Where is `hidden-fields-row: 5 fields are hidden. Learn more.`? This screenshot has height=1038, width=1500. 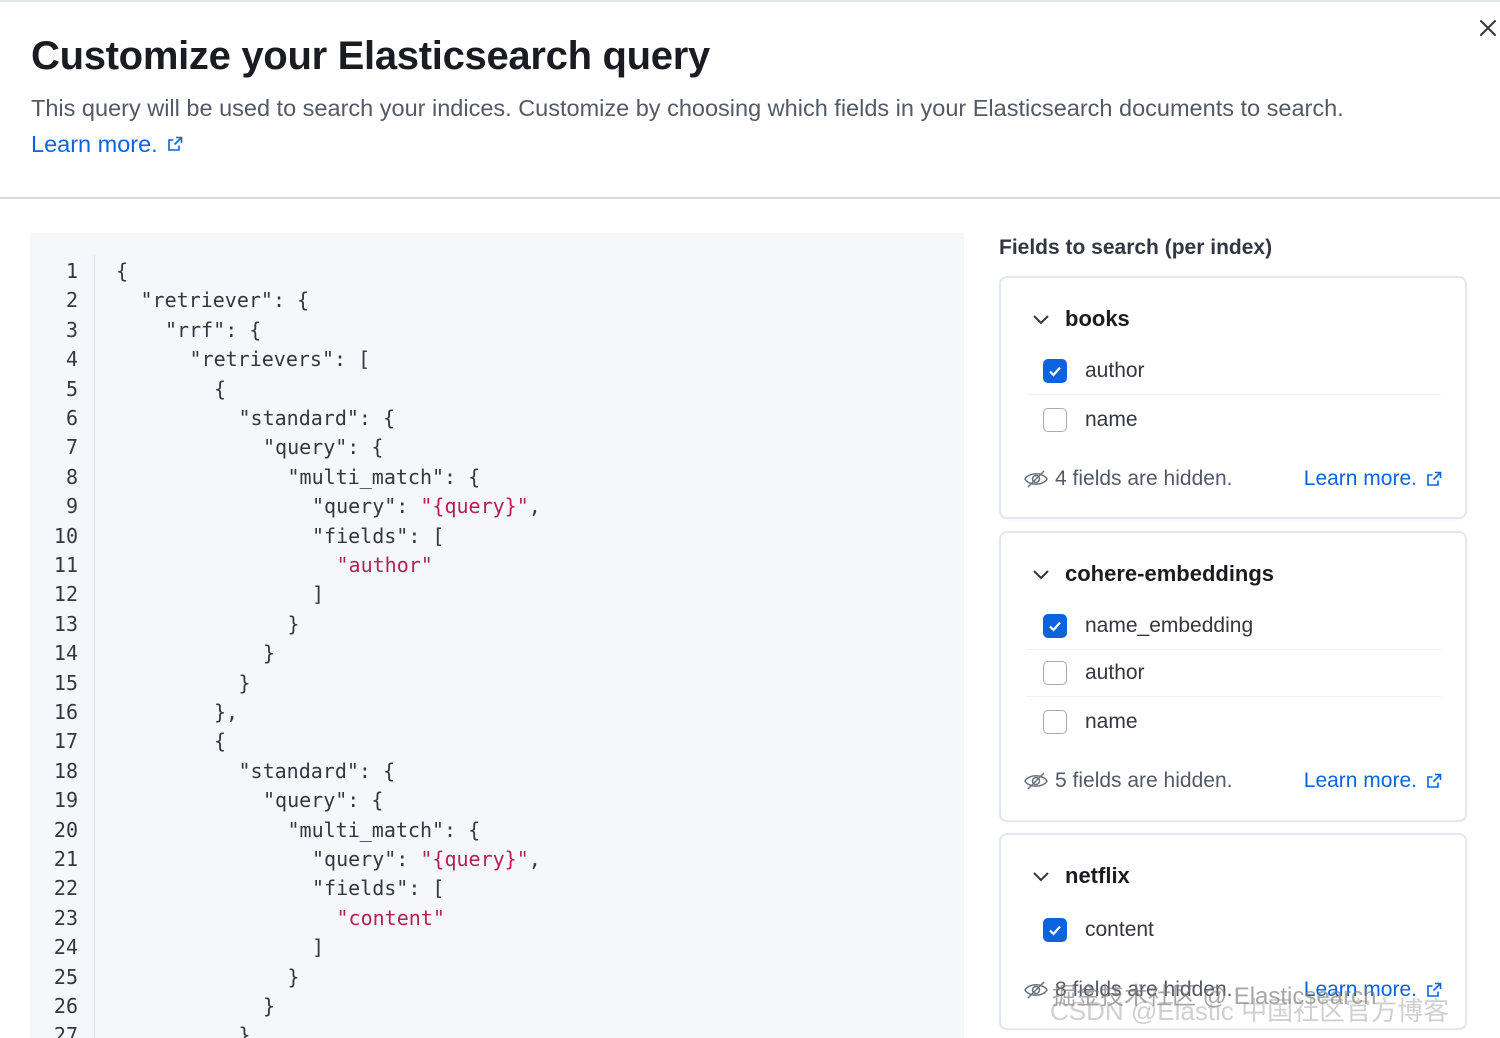
hidden-fields-row: 5 fields are hidden. Learn more. is located at coordinates (1233, 781).